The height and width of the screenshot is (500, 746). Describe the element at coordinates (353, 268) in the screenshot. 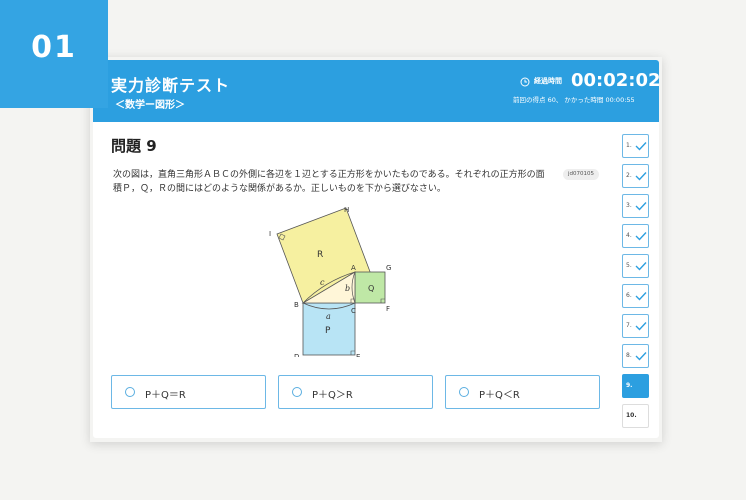

I see `label-a: A` at that location.